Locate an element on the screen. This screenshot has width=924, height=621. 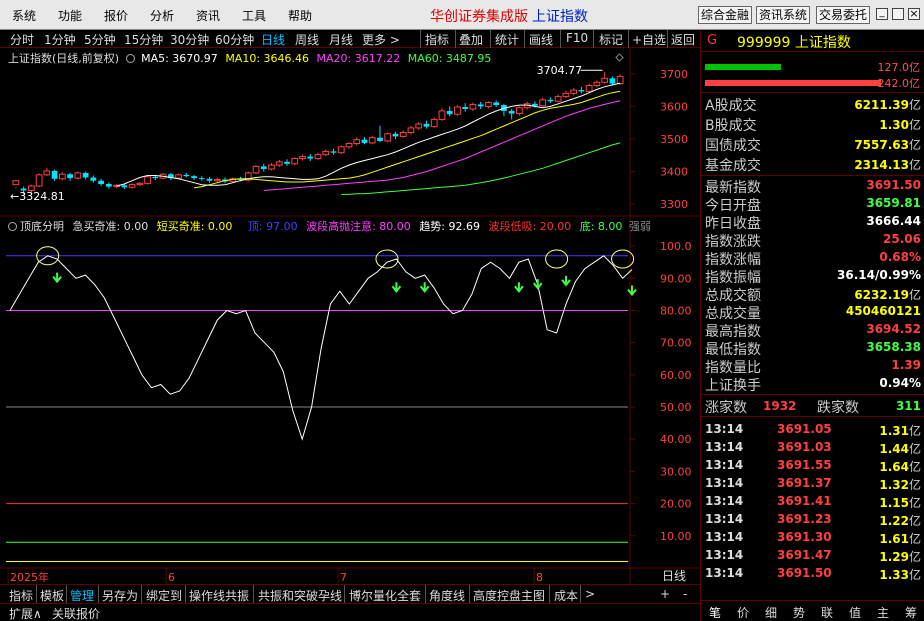
zoom-out-button: - is located at coordinates (685, 594).